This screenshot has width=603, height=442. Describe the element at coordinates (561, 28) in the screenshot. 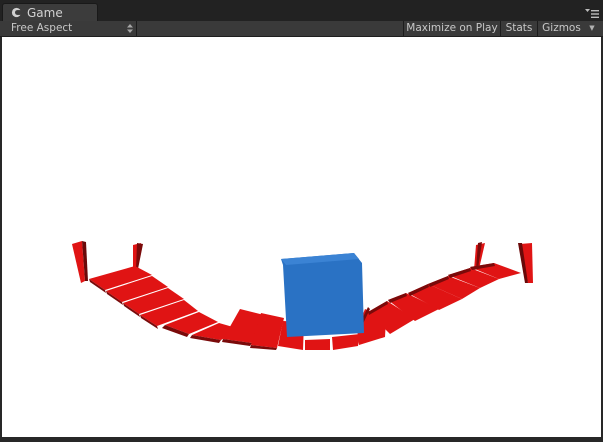

I see `gizmos-toggle: Gizmos` at that location.